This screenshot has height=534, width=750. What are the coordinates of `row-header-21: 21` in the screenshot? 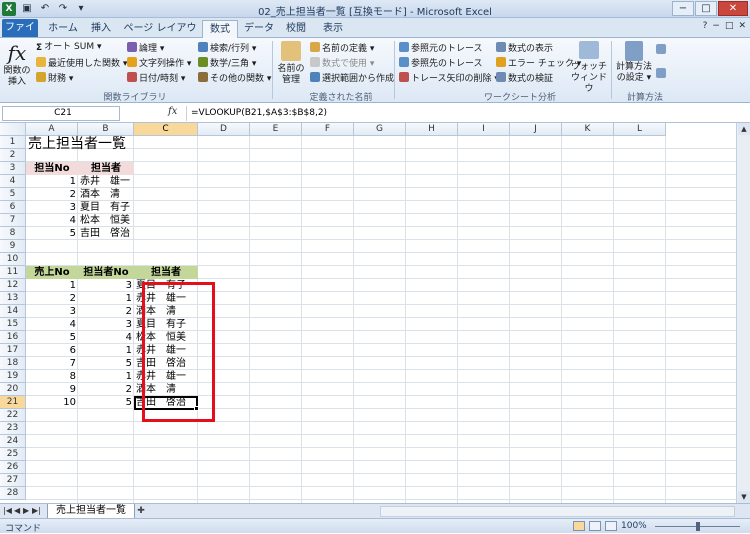 It's located at (13, 402).